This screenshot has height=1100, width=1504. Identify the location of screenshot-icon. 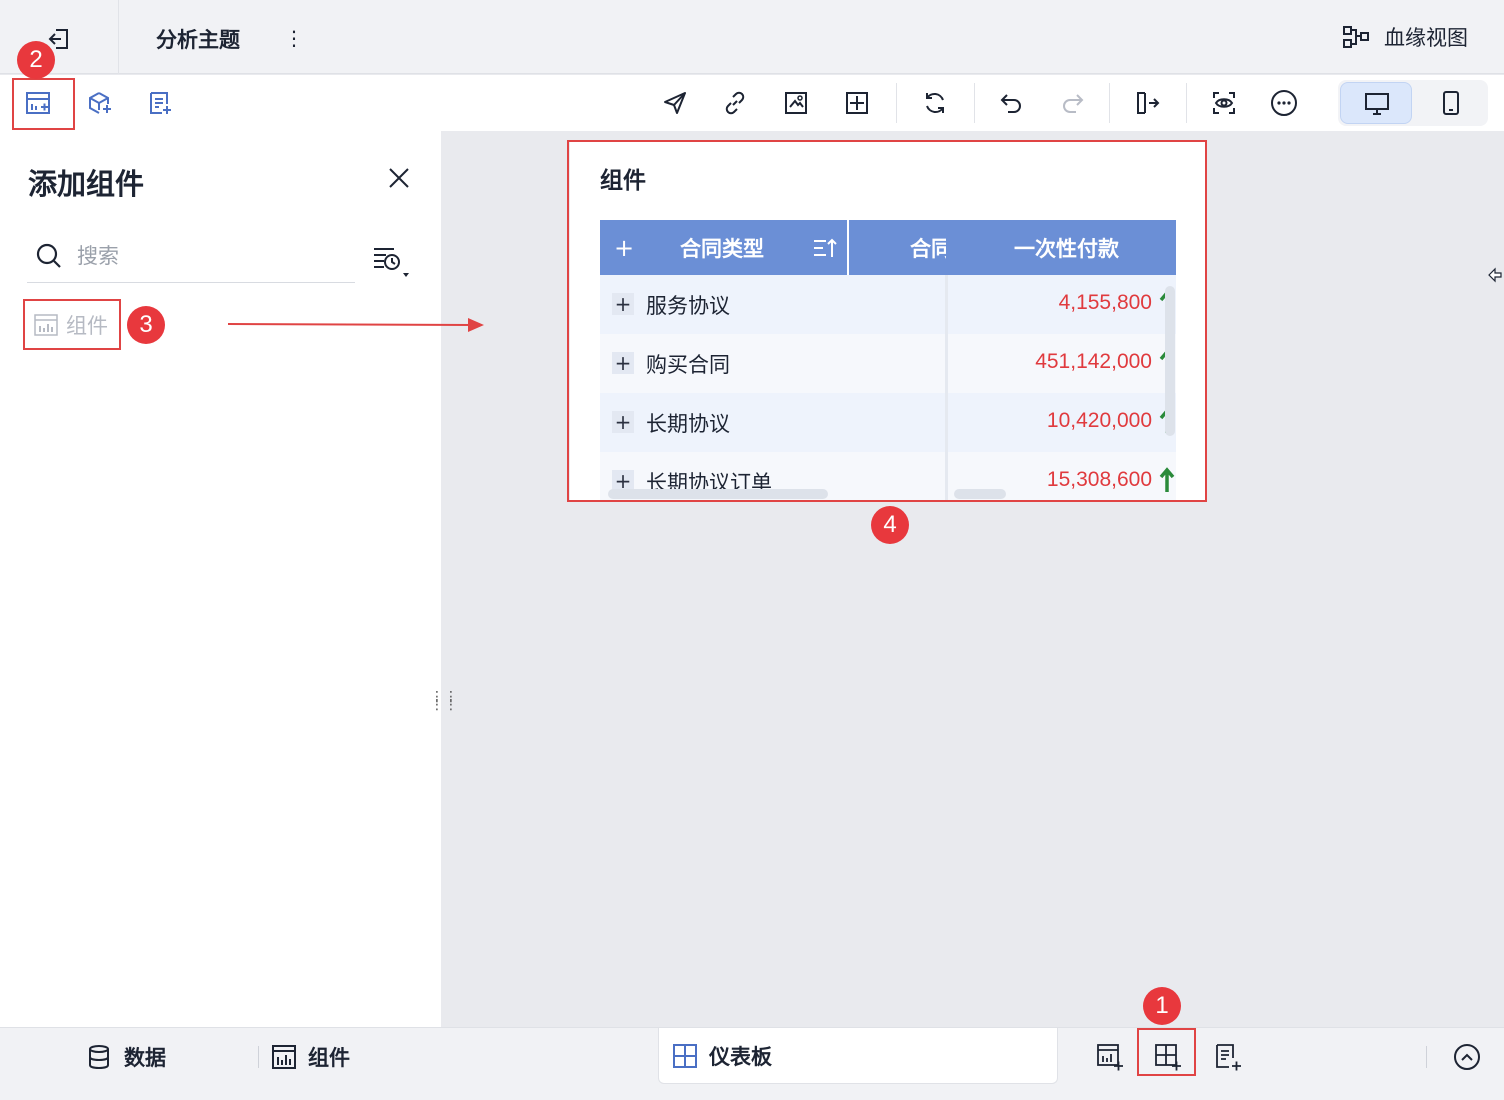
(796, 103).